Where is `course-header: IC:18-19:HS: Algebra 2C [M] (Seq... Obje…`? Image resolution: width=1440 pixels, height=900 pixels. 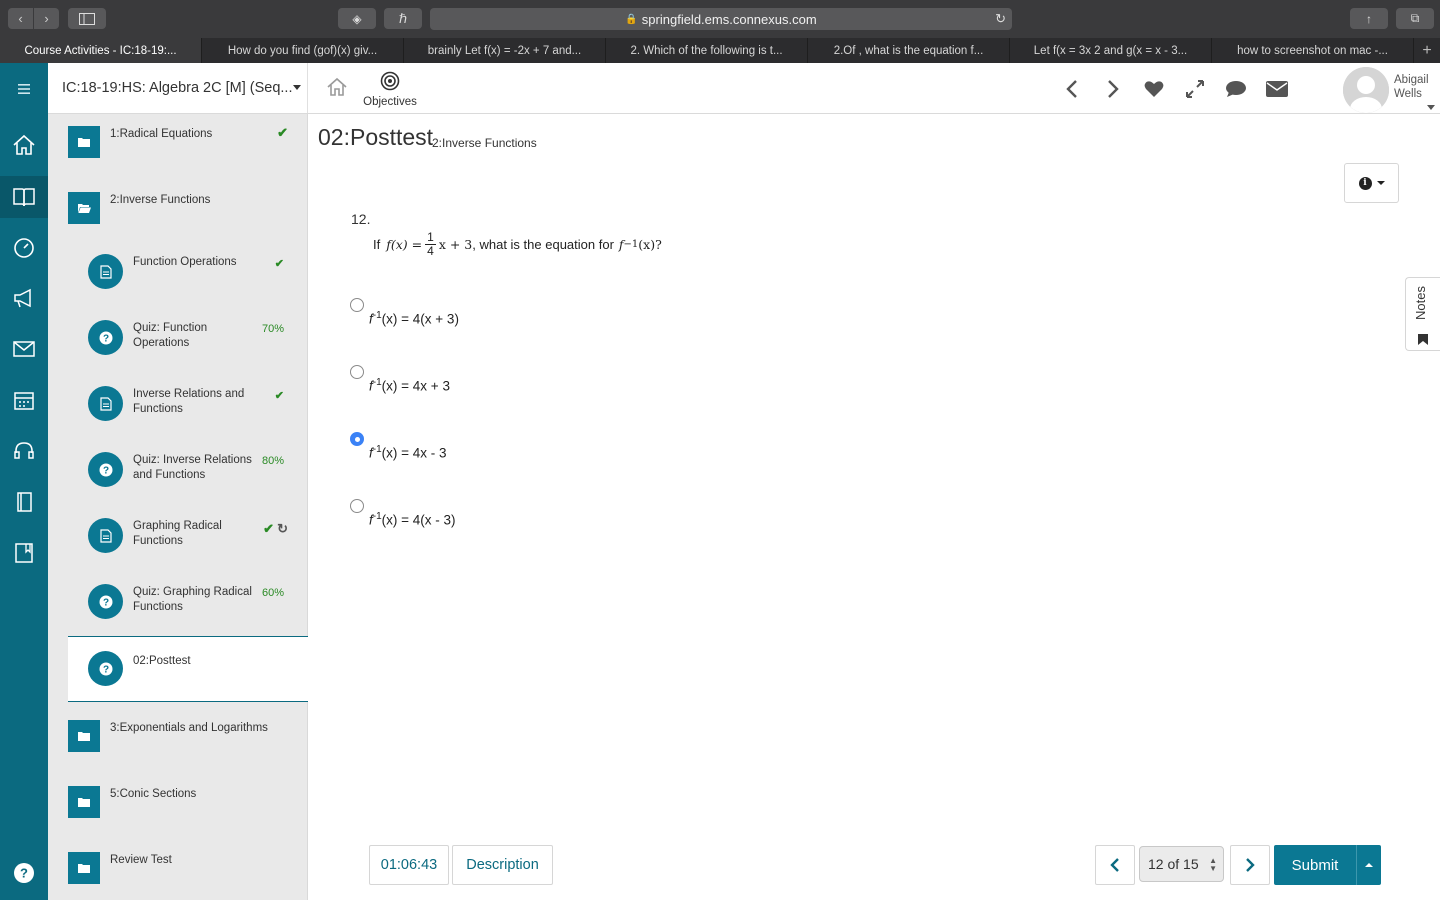
course-header: IC:18-19:HS: Algebra 2C [M] (Seq... Obje… is located at coordinates (744, 88).